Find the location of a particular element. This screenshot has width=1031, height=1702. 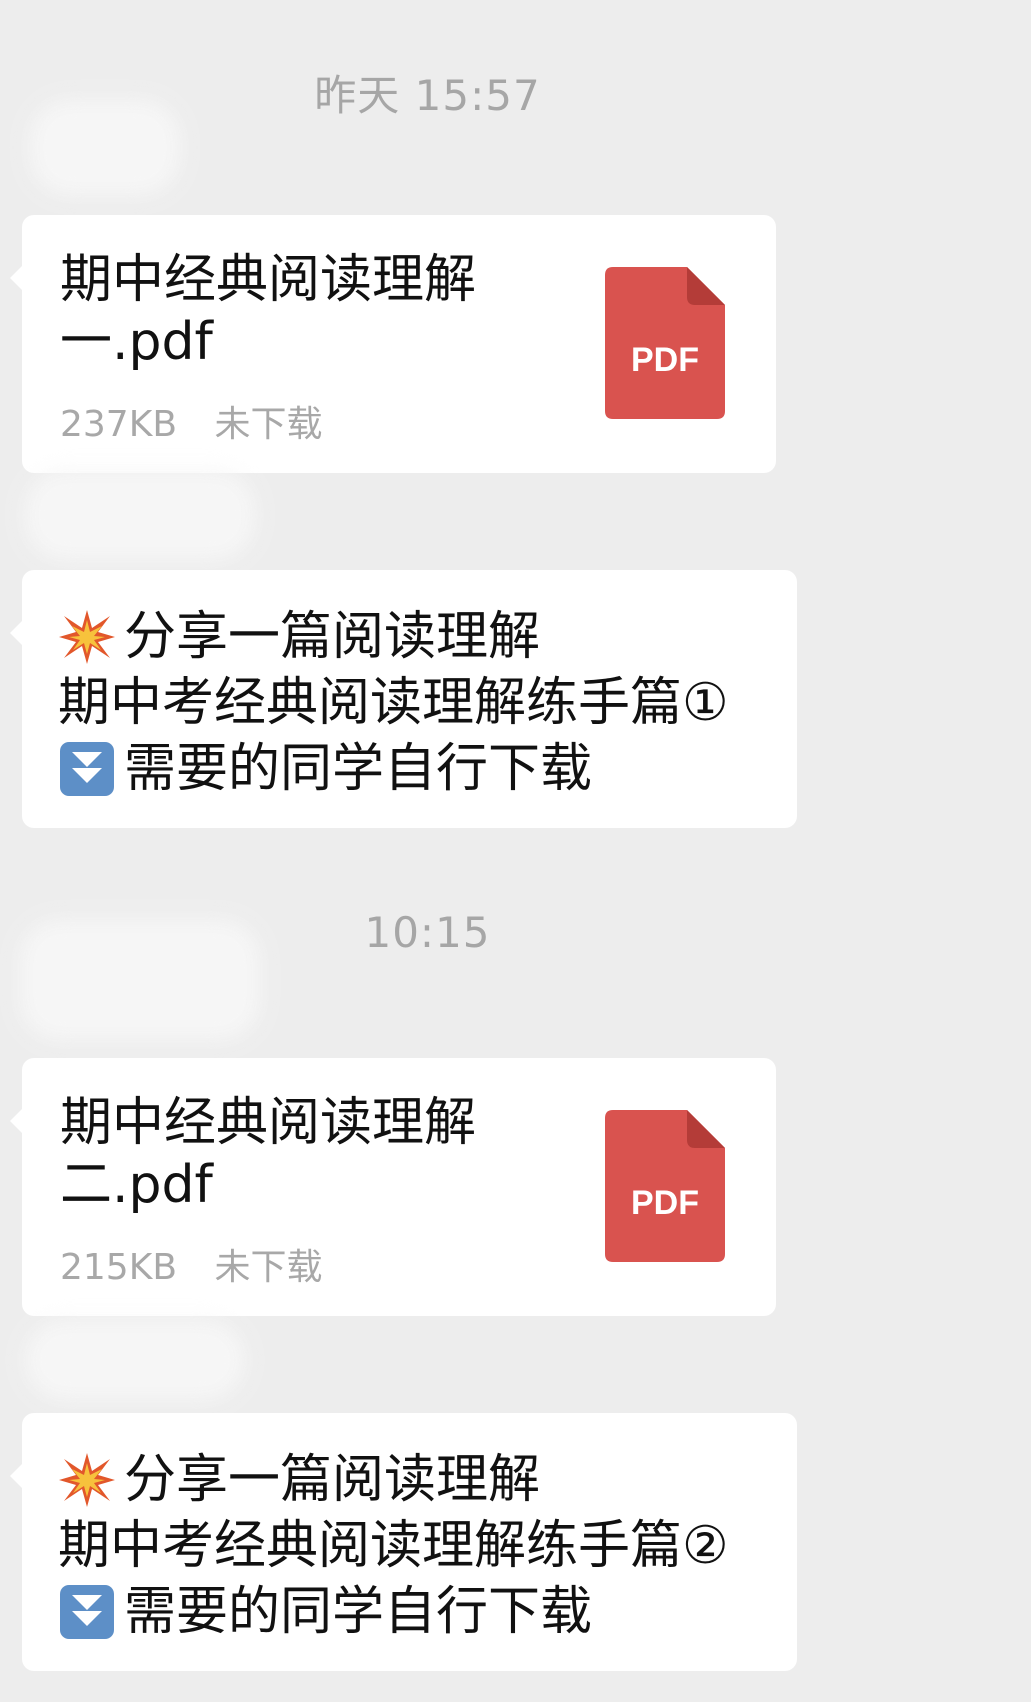

file-size: 215KB is located at coordinates (119, 1267).